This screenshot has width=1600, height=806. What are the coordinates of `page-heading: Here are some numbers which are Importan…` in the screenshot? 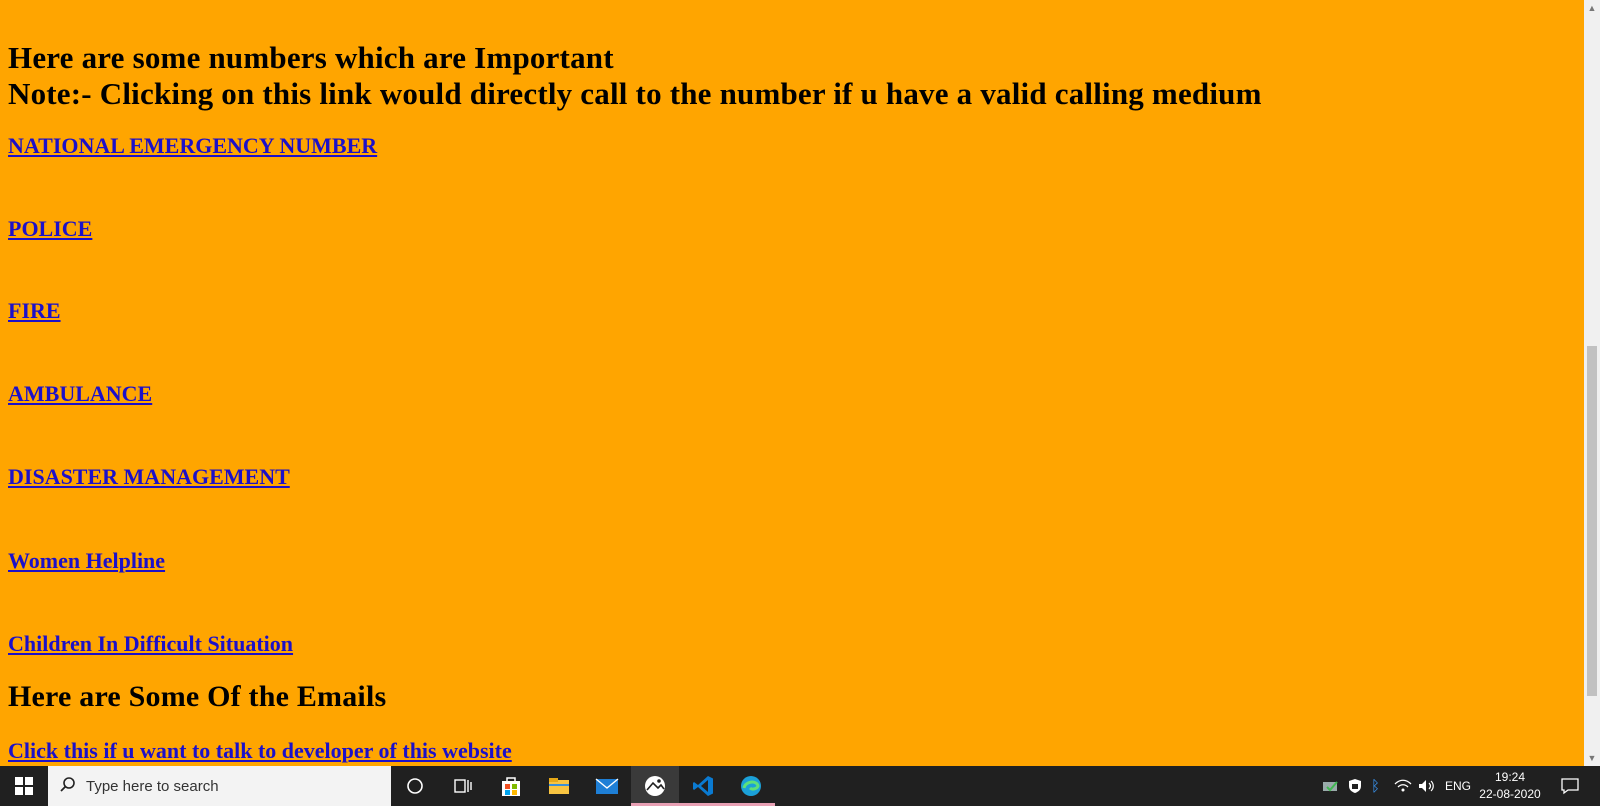 It's located at (311, 57).